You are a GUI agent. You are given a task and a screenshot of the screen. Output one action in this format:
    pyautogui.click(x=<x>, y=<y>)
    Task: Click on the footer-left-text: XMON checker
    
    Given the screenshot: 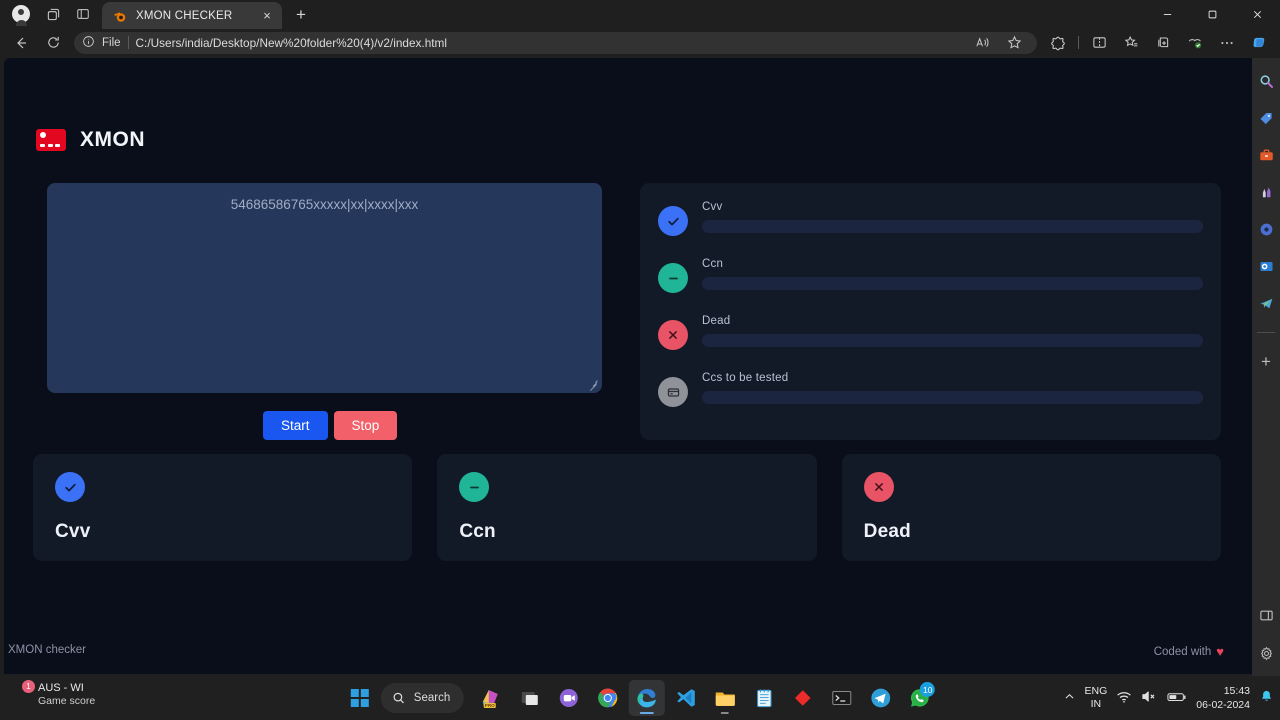 What is the action you would take?
    pyautogui.click(x=47, y=650)
    